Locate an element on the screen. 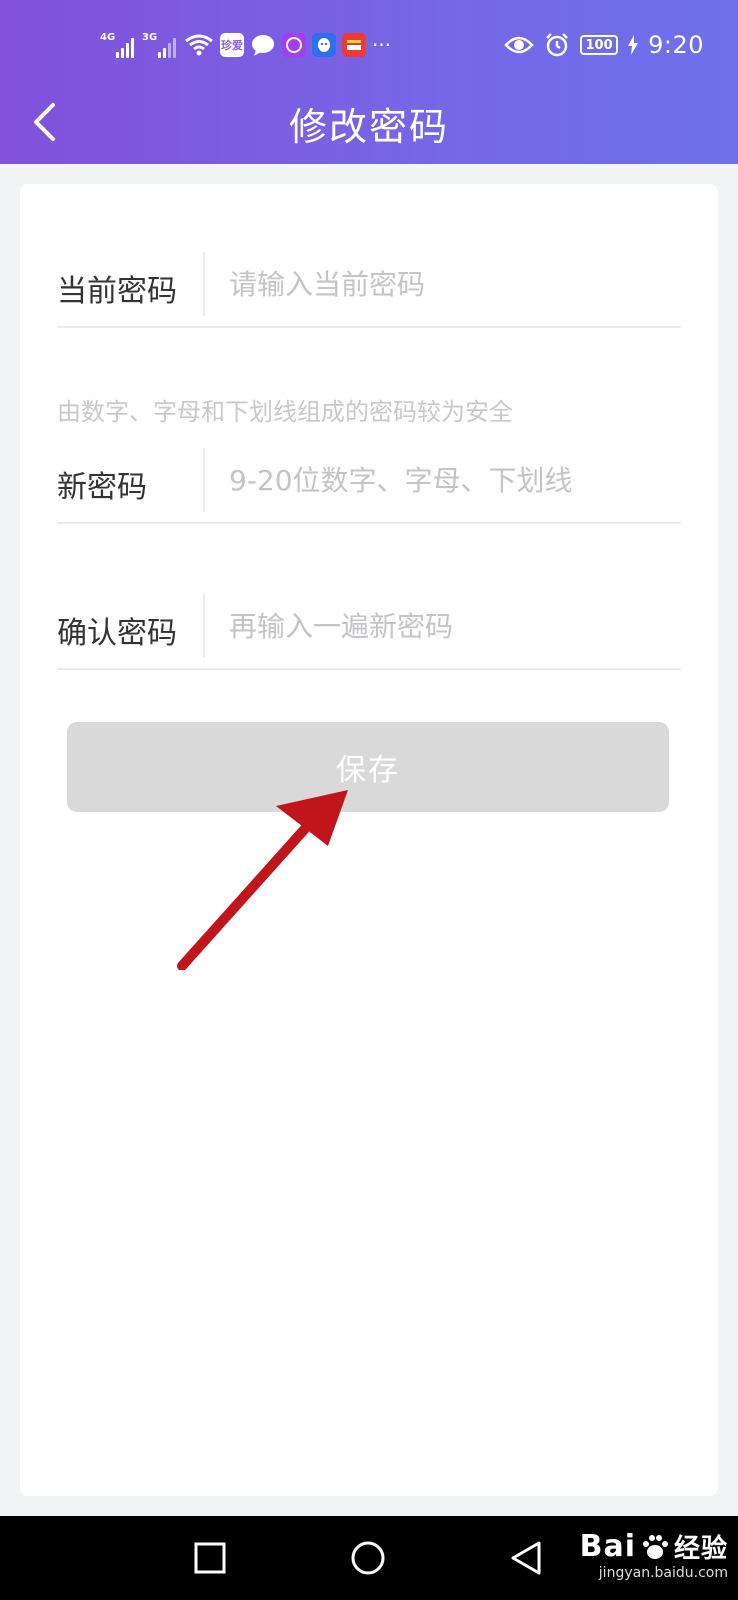 The height and width of the screenshot is (1600, 738). confirm-password-row: 确认密码 is located at coordinates (369, 632).